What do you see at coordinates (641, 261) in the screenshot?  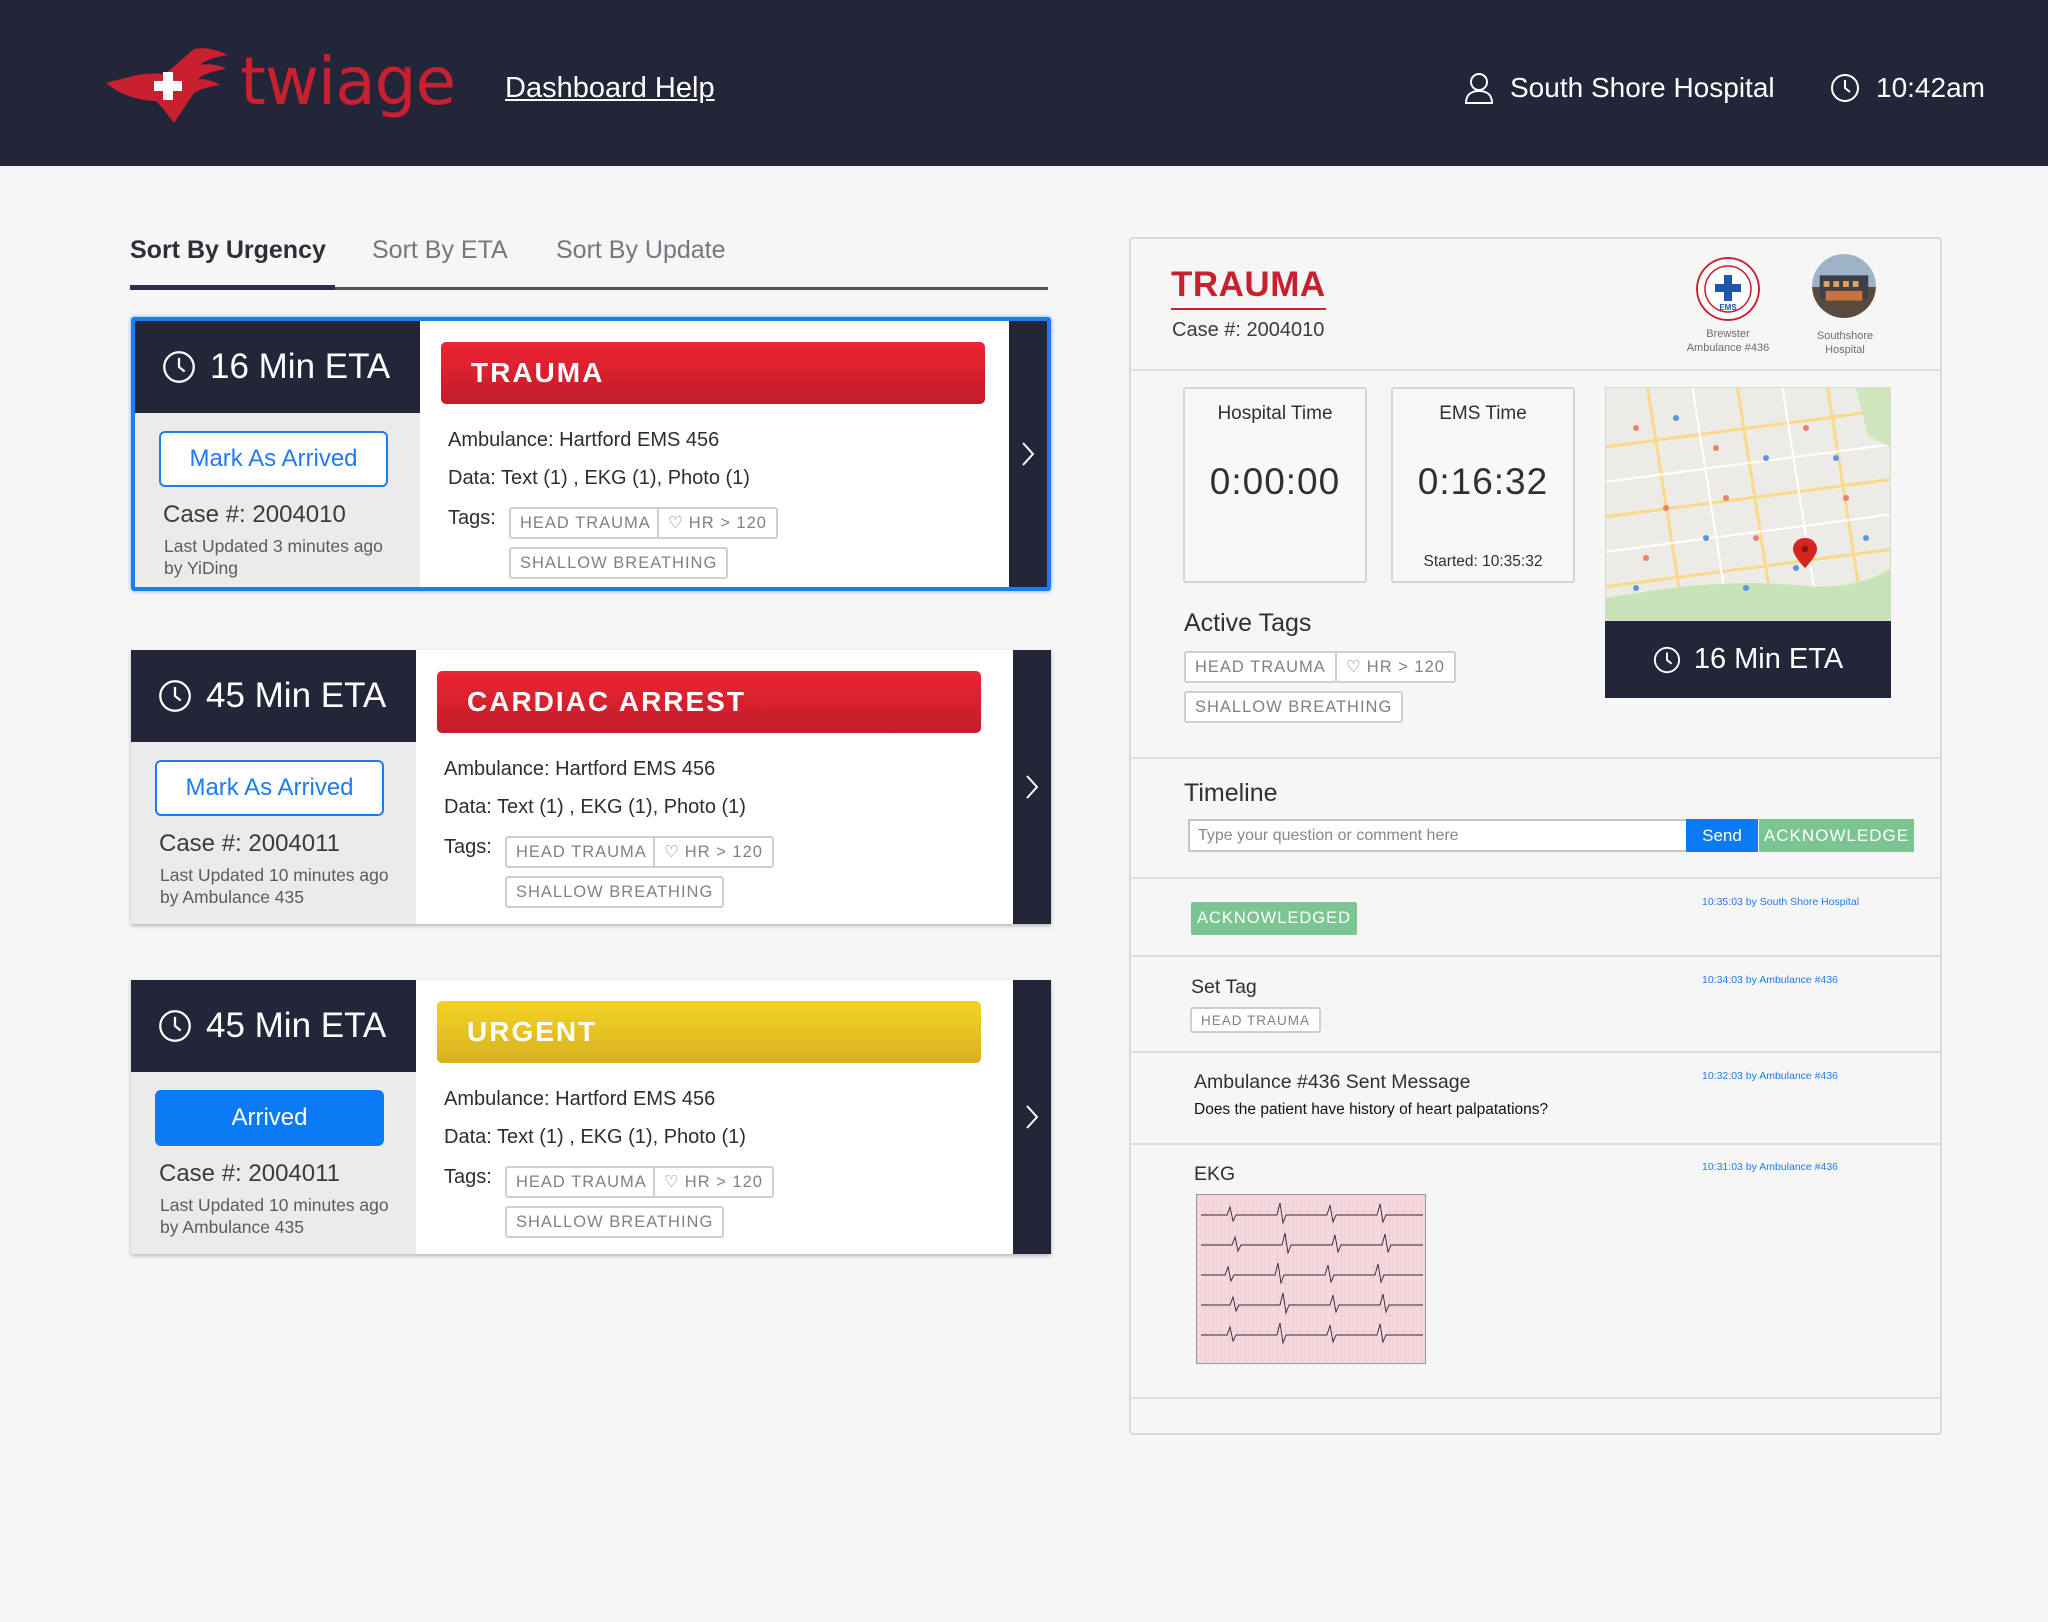 I see `tab-sort-update: Sort By Update` at bounding box center [641, 261].